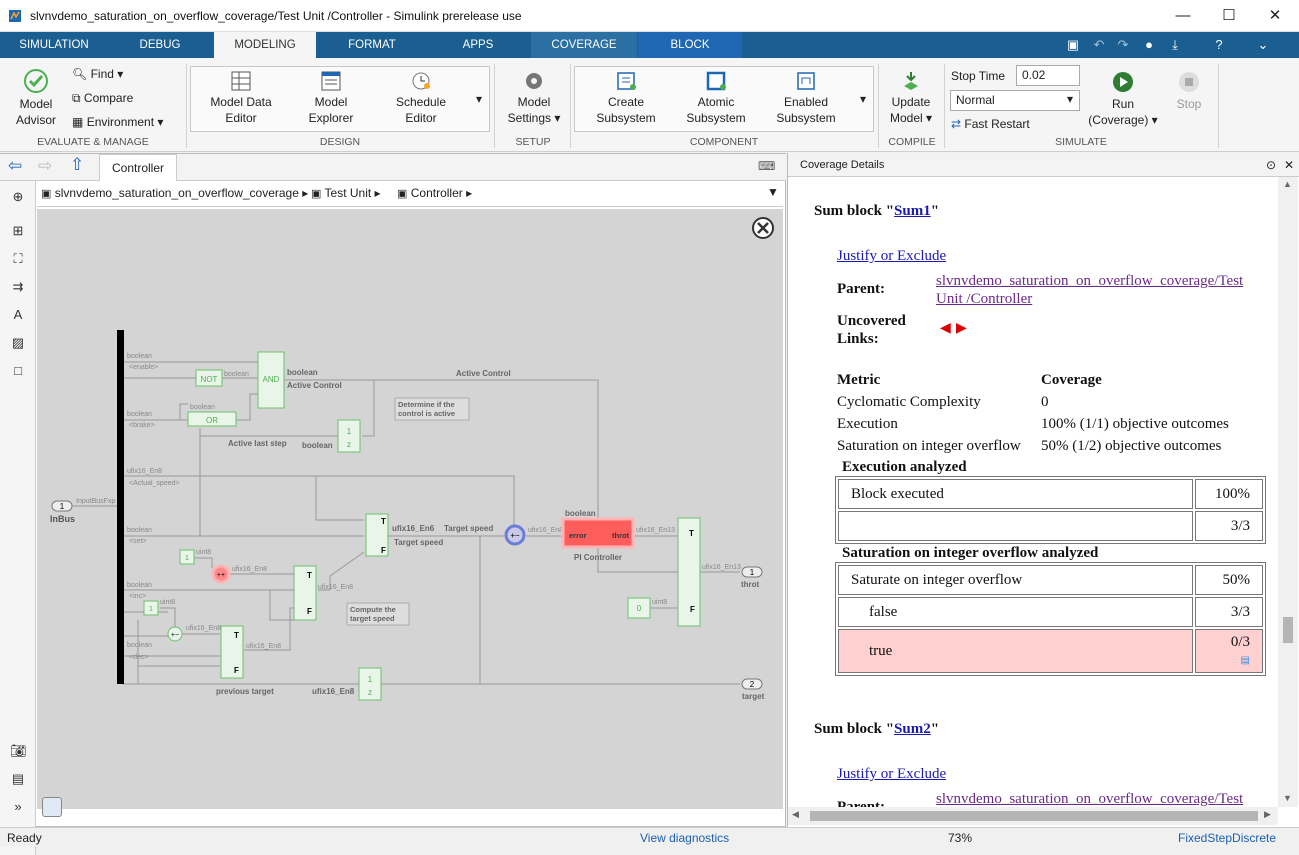  What do you see at coordinates (18, 751) in the screenshot?
I see `screenshot-icon: 📷︎` at bounding box center [18, 751].